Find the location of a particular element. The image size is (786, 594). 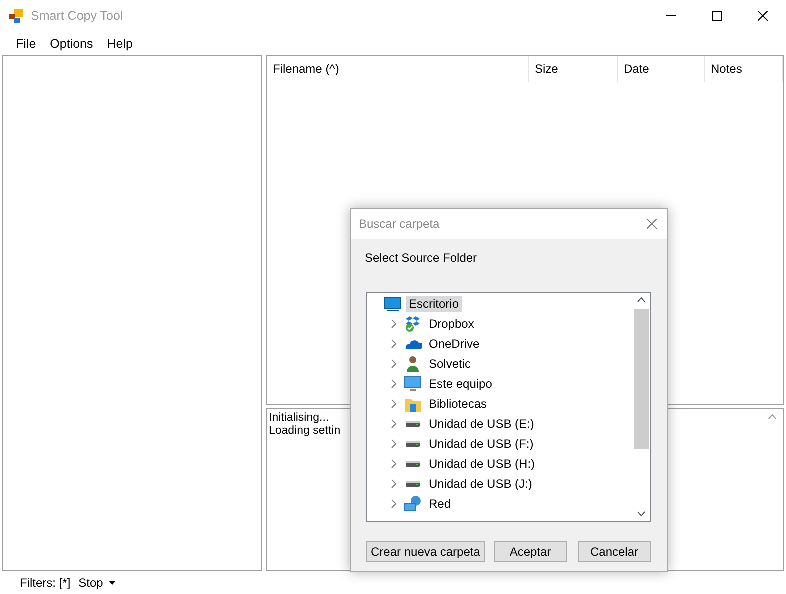

dialog-button: Aceptar is located at coordinates (530, 551).